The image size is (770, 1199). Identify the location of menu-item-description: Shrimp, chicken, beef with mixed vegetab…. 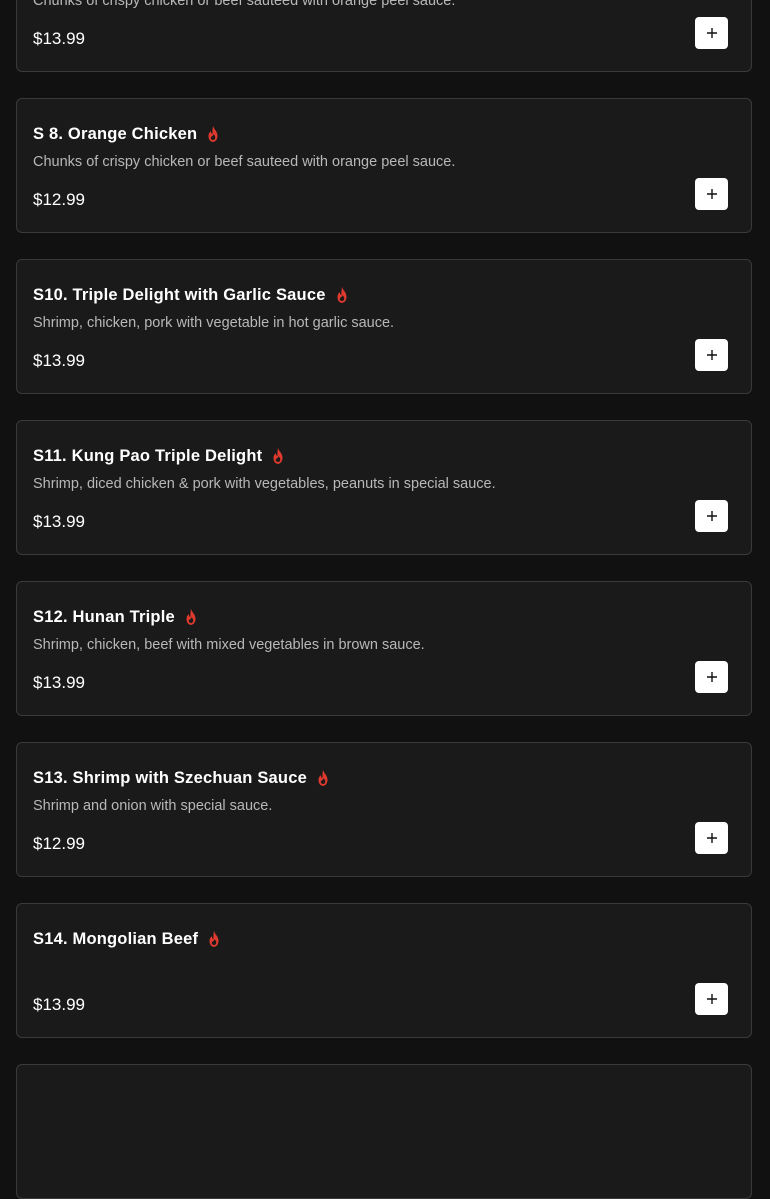
(229, 645).